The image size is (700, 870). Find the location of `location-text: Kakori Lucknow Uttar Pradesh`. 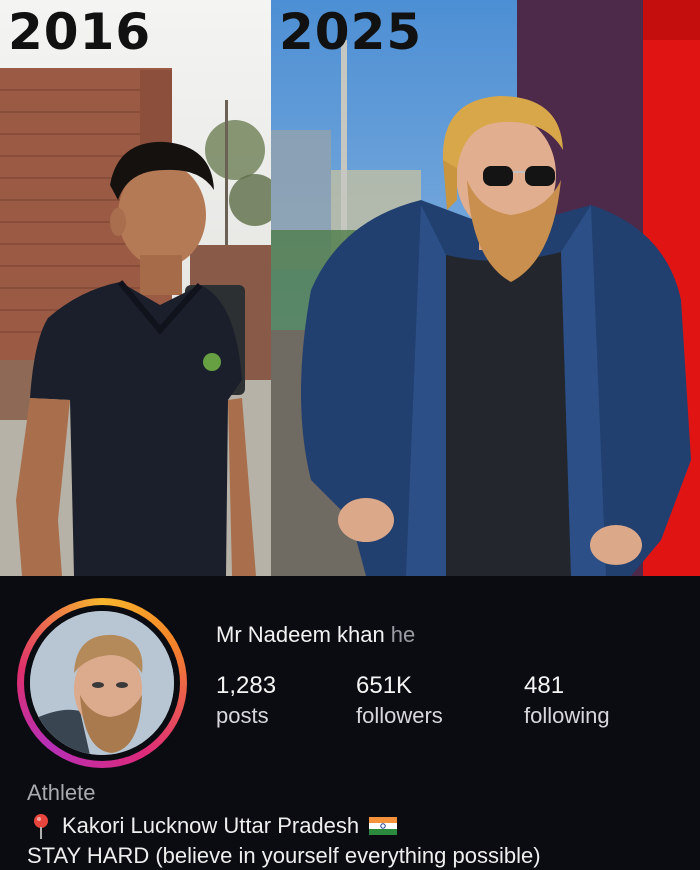

location-text: Kakori Lucknow Uttar Pradesh is located at coordinates (211, 825).